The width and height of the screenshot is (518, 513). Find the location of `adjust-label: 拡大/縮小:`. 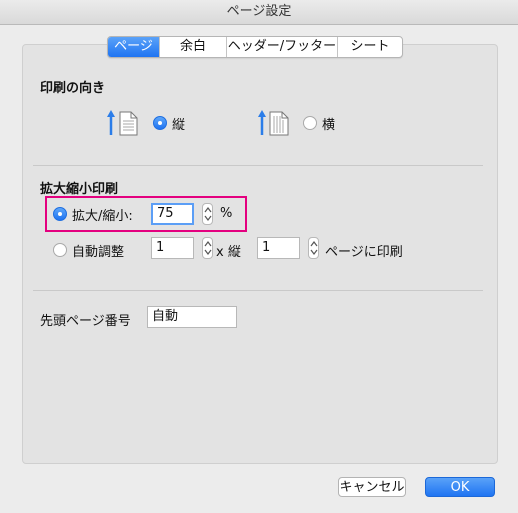

adjust-label: 拡大/縮小: is located at coordinates (102, 216).